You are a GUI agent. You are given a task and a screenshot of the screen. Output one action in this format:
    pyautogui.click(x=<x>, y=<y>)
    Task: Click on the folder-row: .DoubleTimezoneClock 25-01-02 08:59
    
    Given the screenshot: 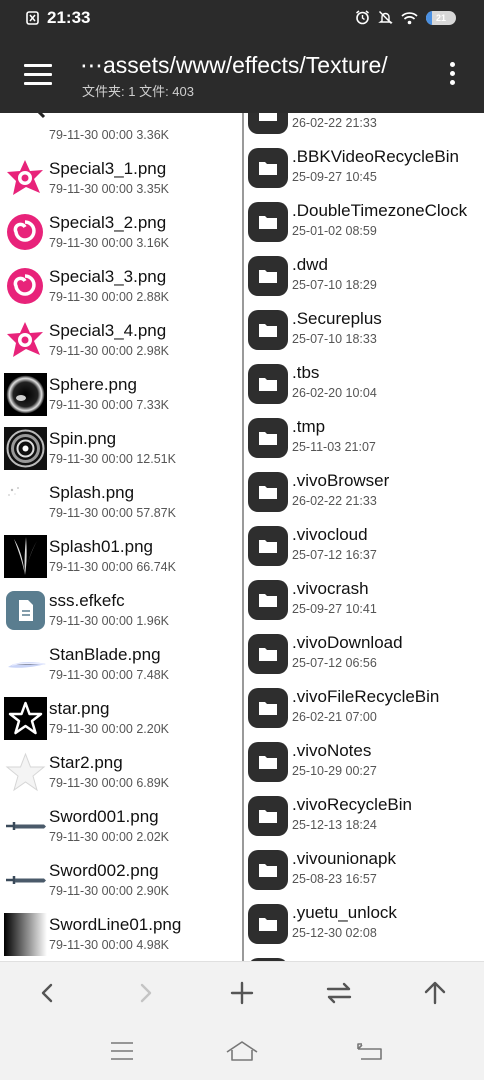 What is the action you would take?
    pyautogui.click(x=364, y=220)
    